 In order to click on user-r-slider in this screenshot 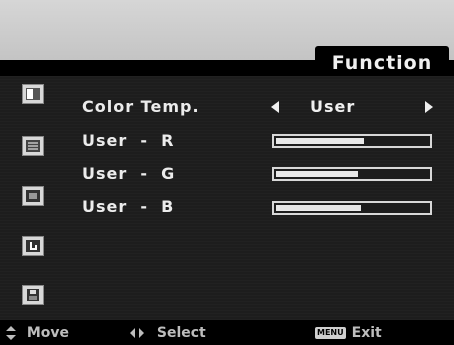, I will do `click(352, 141)`.